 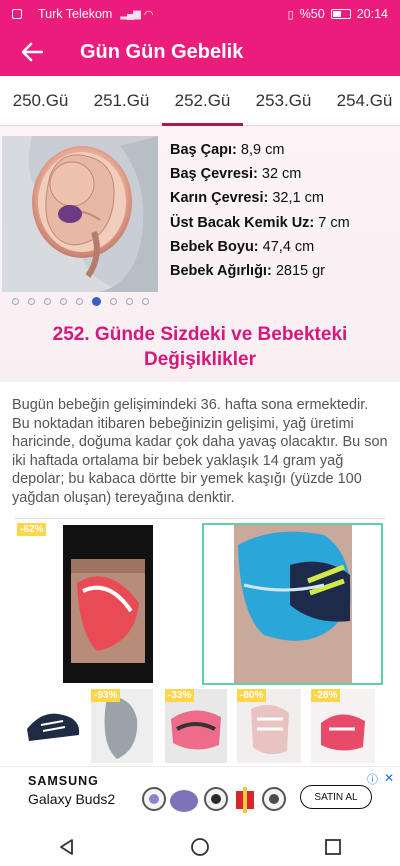 I want to click on product-item-large-selected, so click(x=292, y=604).